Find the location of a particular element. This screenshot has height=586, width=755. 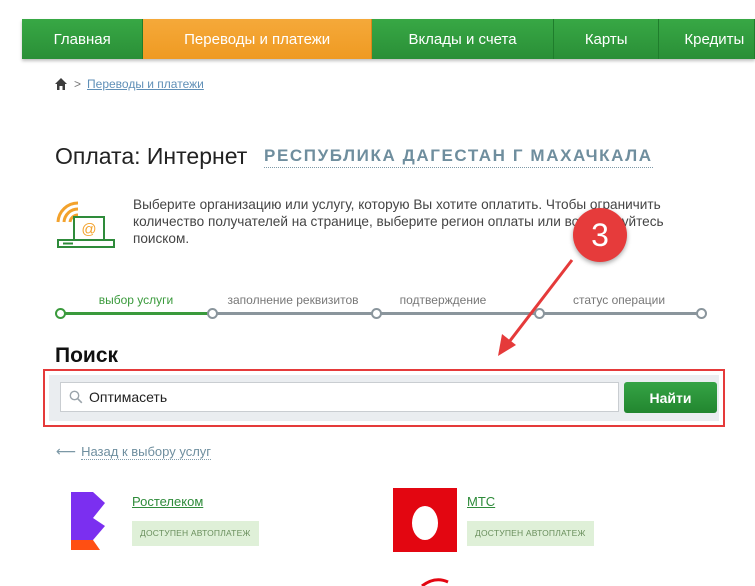

page-title: Оплата: Интернет is located at coordinates (151, 156).